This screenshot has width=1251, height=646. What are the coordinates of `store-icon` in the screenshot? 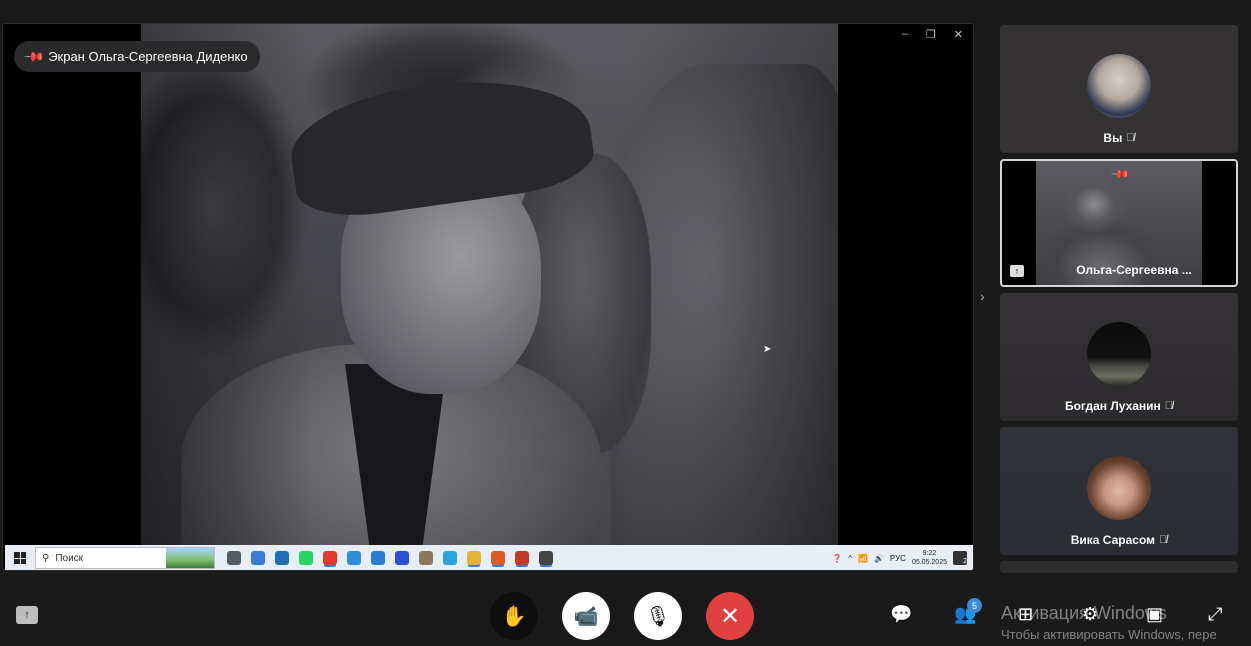 It's located at (282, 558).